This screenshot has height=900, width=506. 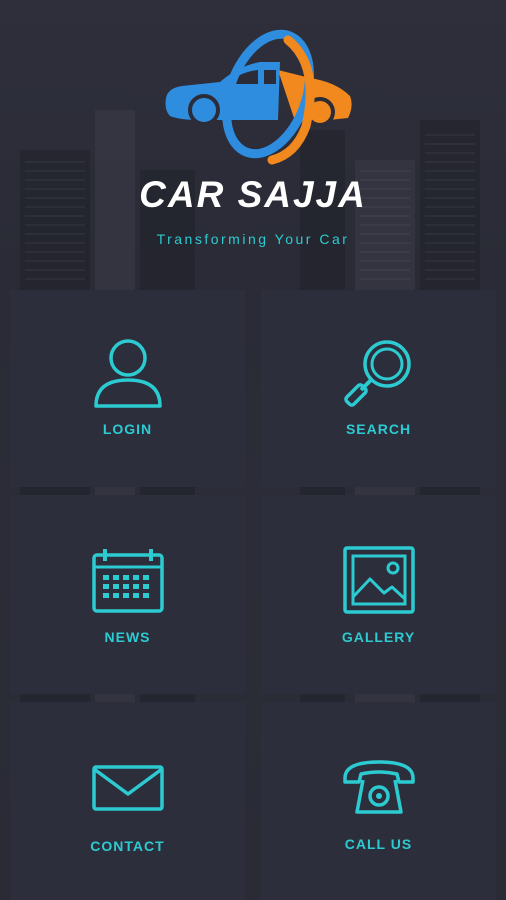 What do you see at coordinates (127, 637) in the screenshot?
I see `news-label: NEWS` at bounding box center [127, 637].